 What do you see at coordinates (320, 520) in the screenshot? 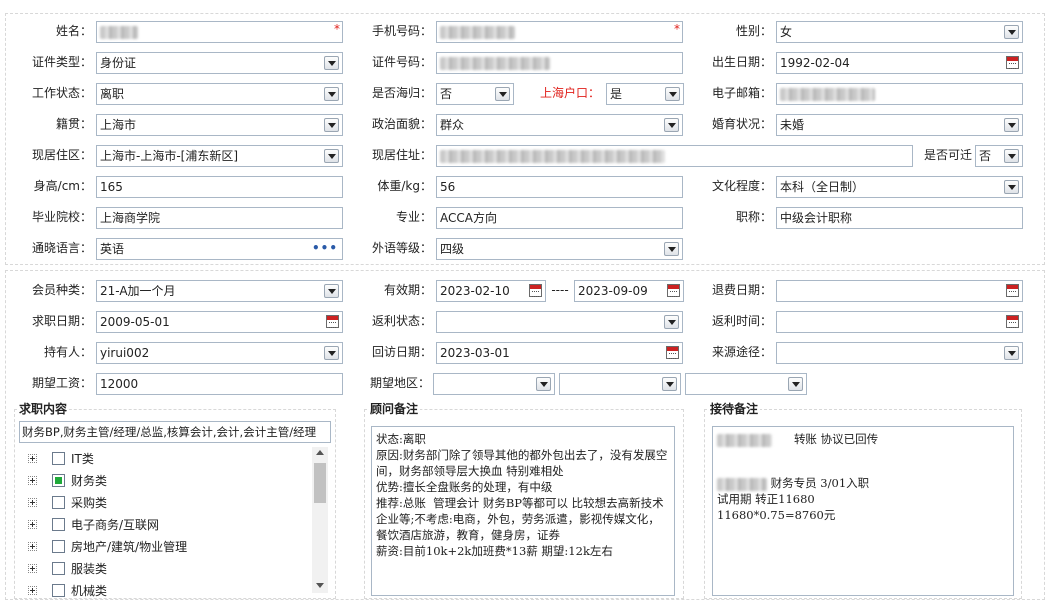
I see `tree-scrollbar` at bounding box center [320, 520].